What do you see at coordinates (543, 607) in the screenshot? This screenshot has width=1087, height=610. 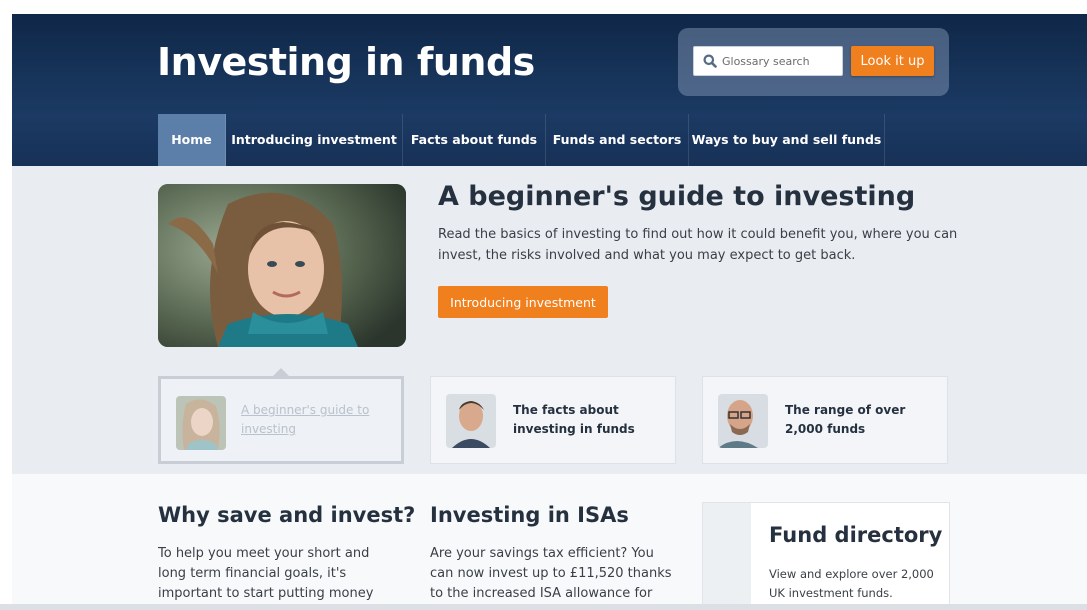 I see `bottom-scroll-bar` at bounding box center [543, 607].